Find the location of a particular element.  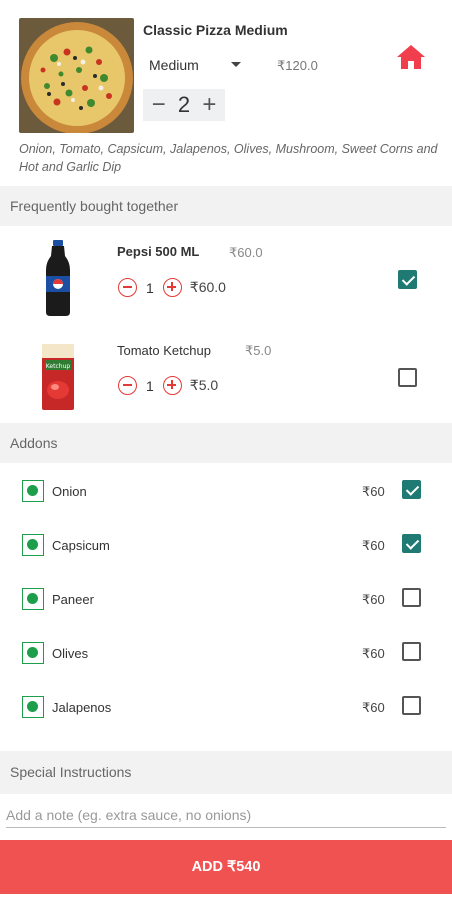

addon-checkbox-onion is located at coordinates (411, 489).